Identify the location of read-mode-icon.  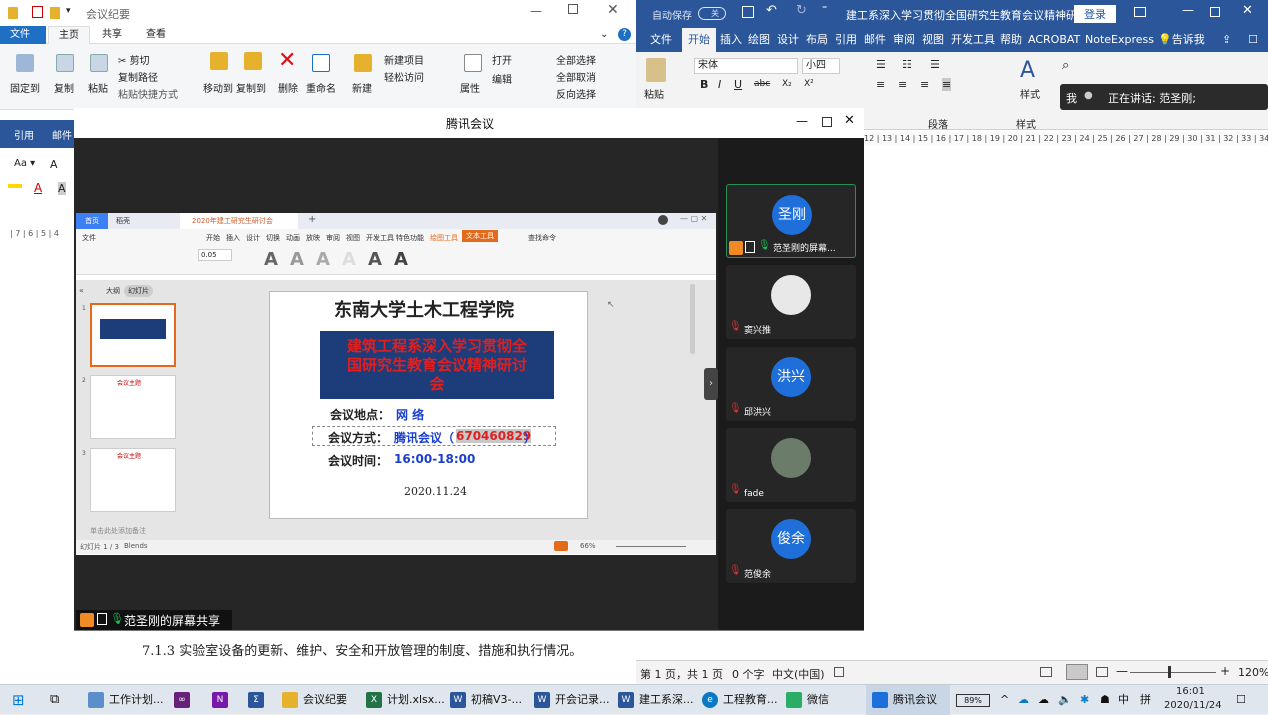
(1046, 672).